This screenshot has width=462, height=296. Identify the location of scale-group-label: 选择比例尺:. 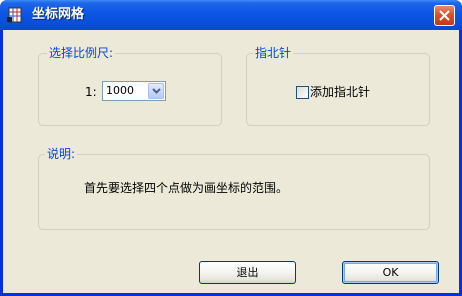
(81, 53).